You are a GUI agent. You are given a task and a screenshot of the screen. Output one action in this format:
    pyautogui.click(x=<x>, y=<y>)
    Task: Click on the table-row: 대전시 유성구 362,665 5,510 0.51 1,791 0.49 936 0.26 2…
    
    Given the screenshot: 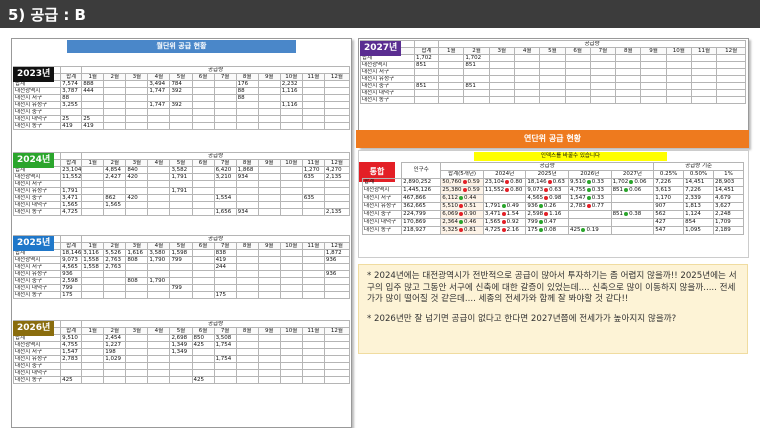 What is the action you would take?
    pyautogui.click(x=552, y=206)
    